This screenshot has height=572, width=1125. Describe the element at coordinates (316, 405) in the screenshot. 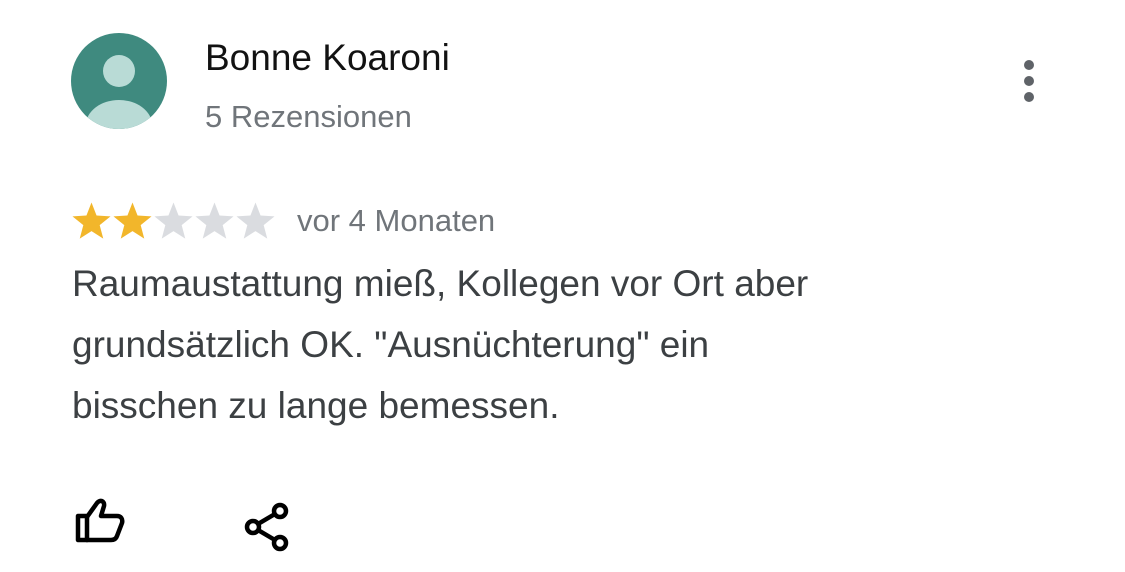

I see `review-text-line: bisschen zu lange bemessen.` at that location.